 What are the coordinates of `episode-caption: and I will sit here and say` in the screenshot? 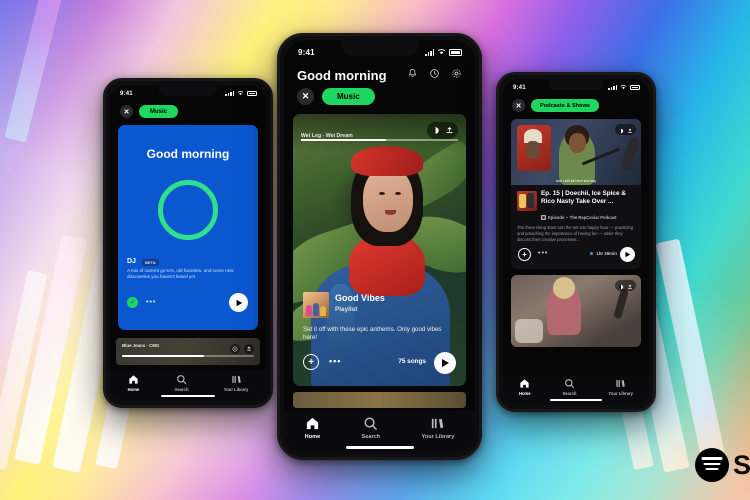 It's located at (576, 181).